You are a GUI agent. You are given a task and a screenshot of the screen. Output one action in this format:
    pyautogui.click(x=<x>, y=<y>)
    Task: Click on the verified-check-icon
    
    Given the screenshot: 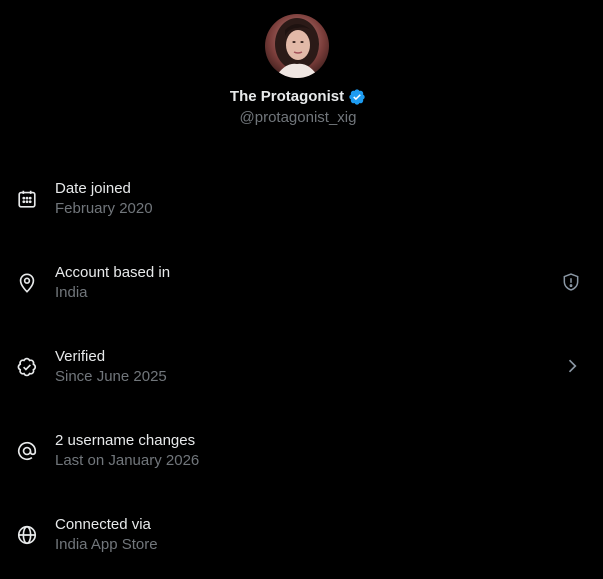 What is the action you would take?
    pyautogui.click(x=27, y=367)
    